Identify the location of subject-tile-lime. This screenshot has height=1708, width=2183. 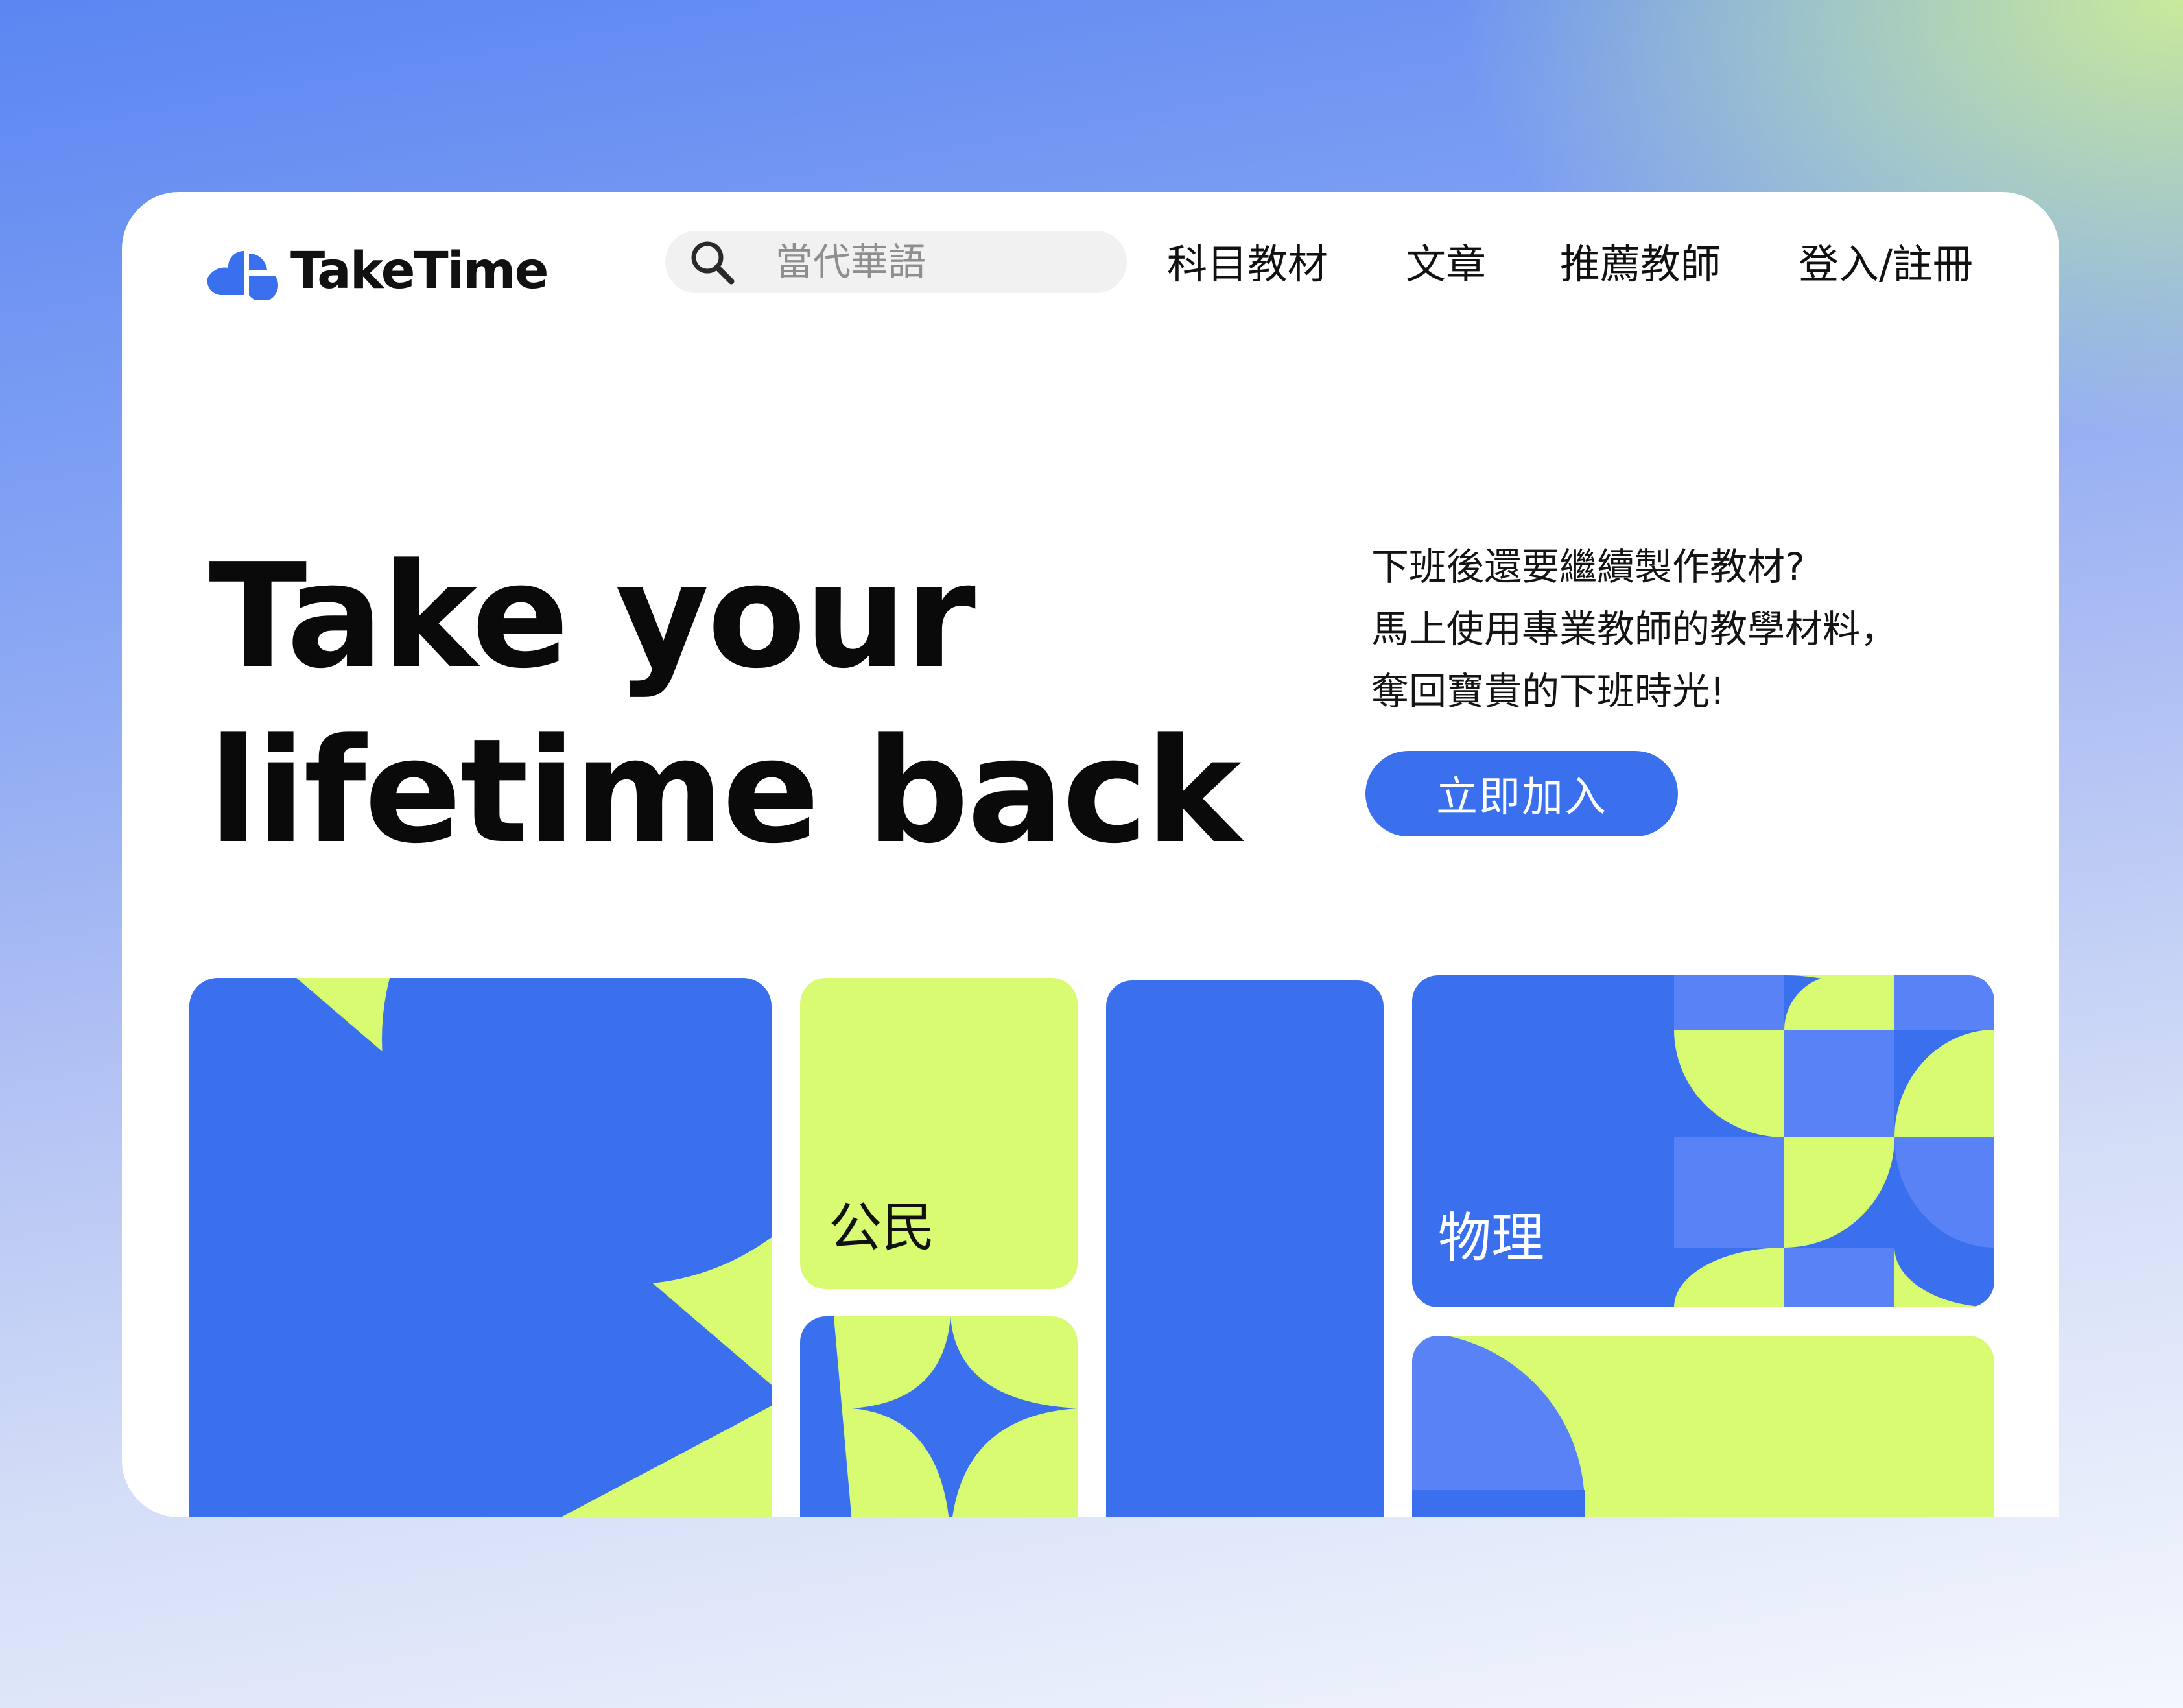
(1703, 1426).